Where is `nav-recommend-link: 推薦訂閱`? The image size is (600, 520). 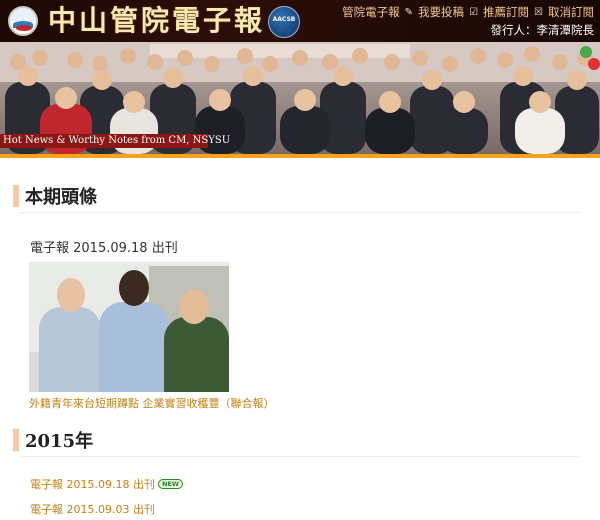
nav-recommend-link: 推薦訂閱 is located at coordinates (506, 12).